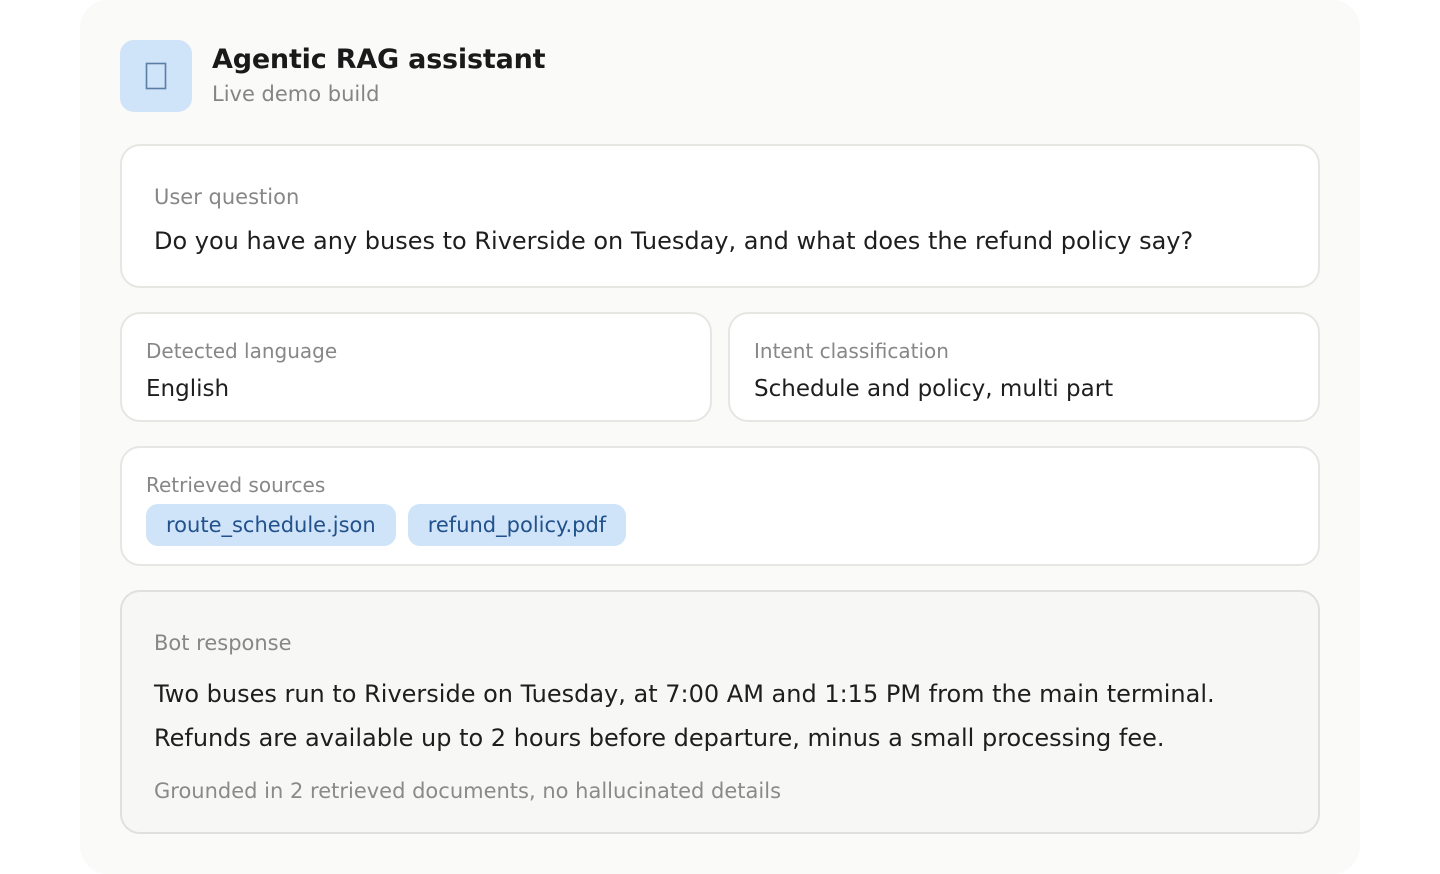  What do you see at coordinates (416, 367) in the screenshot?
I see `detected-language-card: Detected language English` at bounding box center [416, 367].